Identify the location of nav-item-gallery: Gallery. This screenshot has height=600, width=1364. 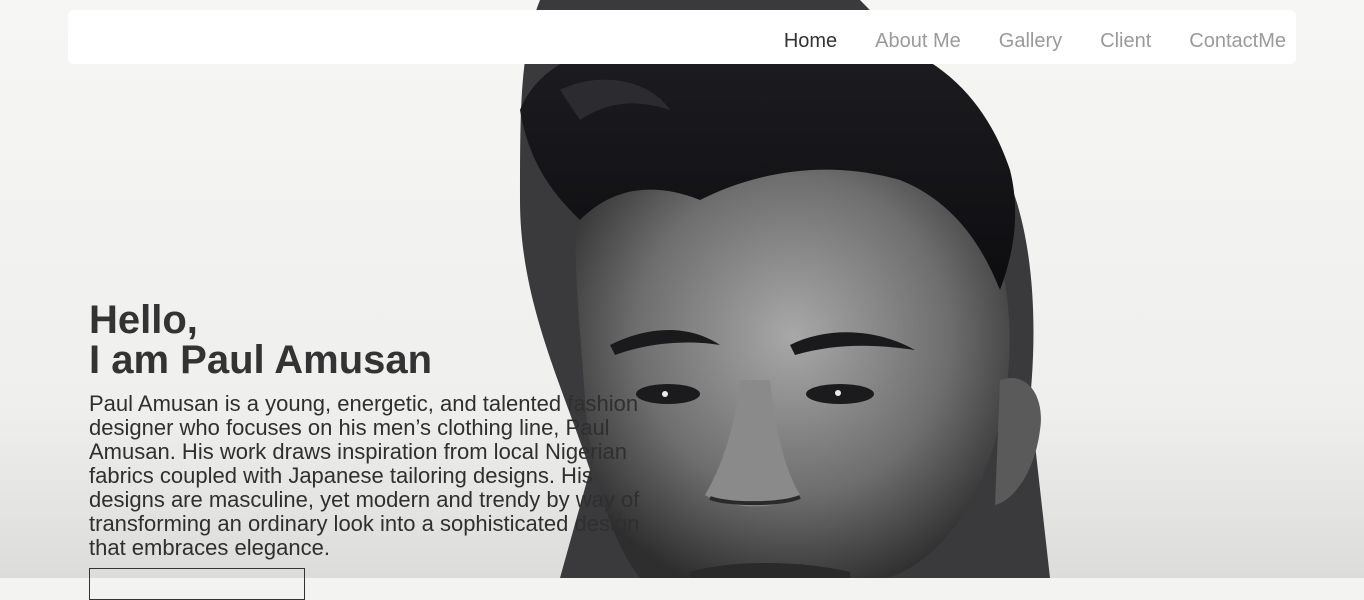
(1030, 37).